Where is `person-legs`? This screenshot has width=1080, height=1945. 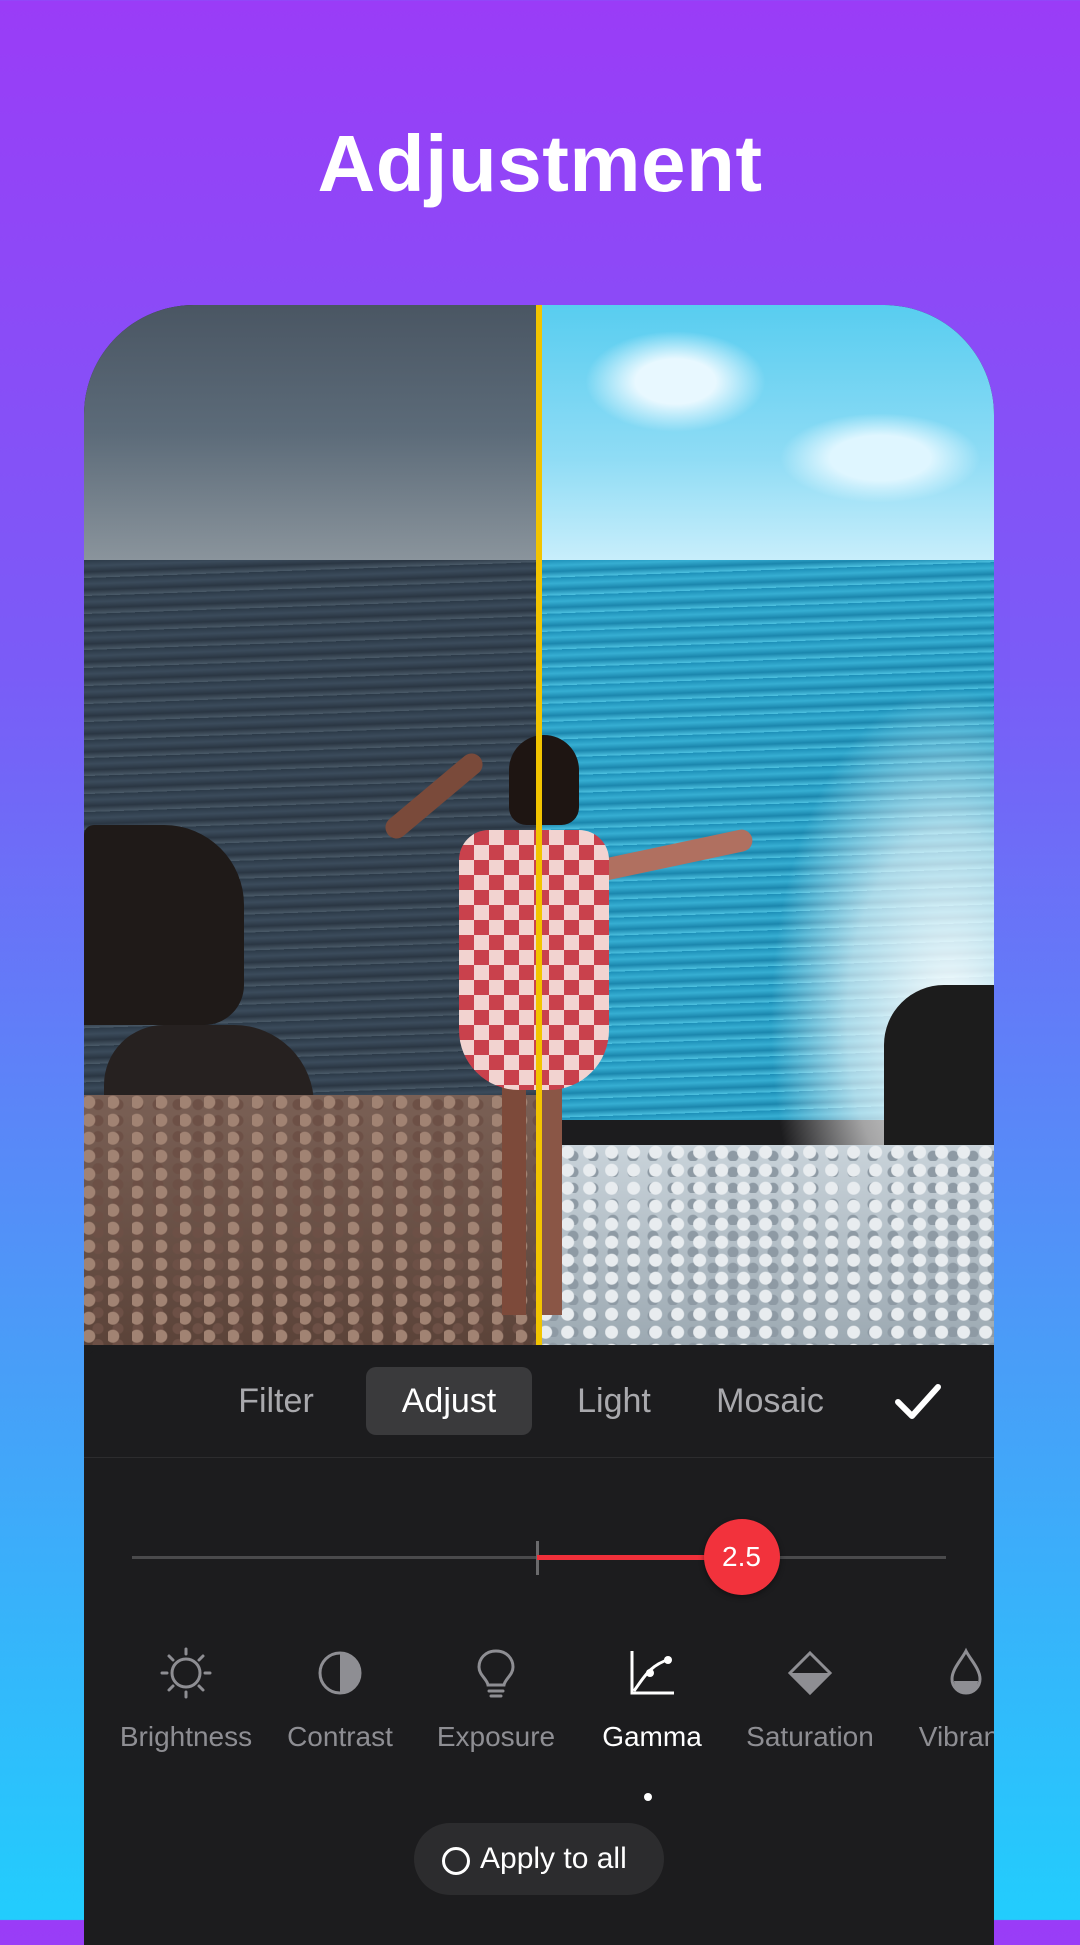
person-legs is located at coordinates (532, 1200).